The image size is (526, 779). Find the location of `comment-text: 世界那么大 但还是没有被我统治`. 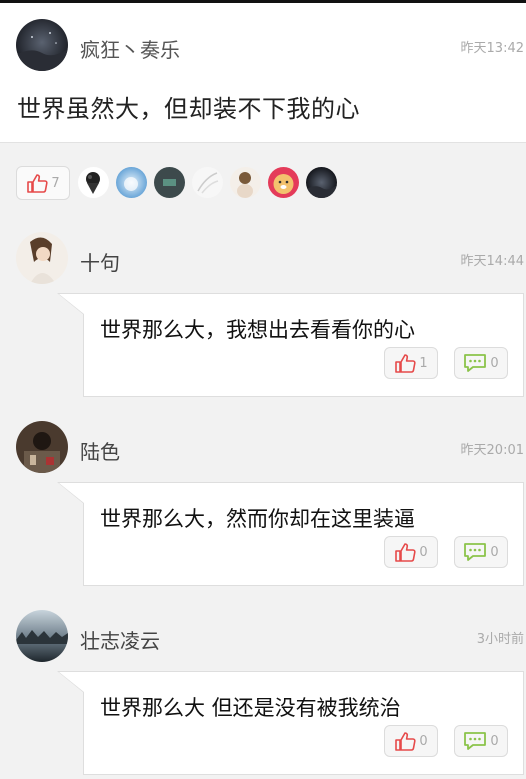

comment-text: 世界那么大 但还是没有被我统治 is located at coordinates (250, 708).